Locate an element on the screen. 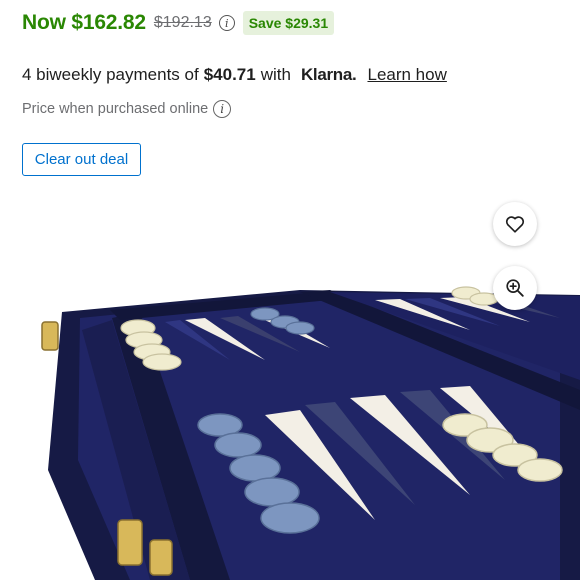 Image resolution: width=580 pixels, height=580 pixels. online-price-text: Price when purchased online is located at coordinates (115, 109).